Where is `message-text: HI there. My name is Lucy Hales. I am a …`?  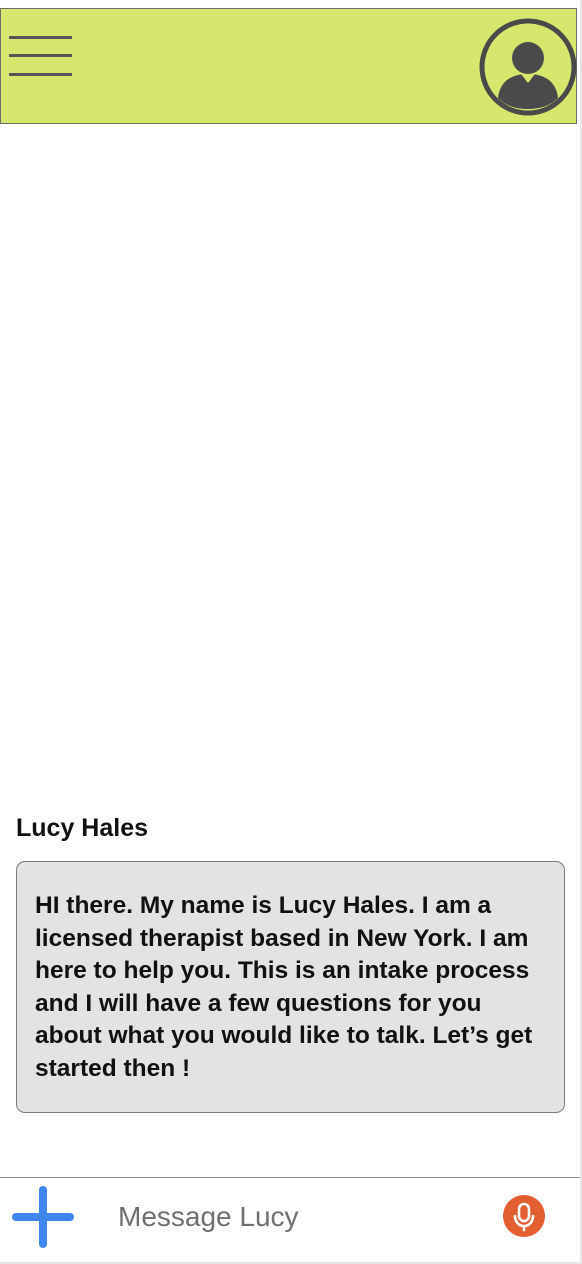
message-text: HI there. My name is Lucy Hales. I am a … is located at coordinates (284, 987).